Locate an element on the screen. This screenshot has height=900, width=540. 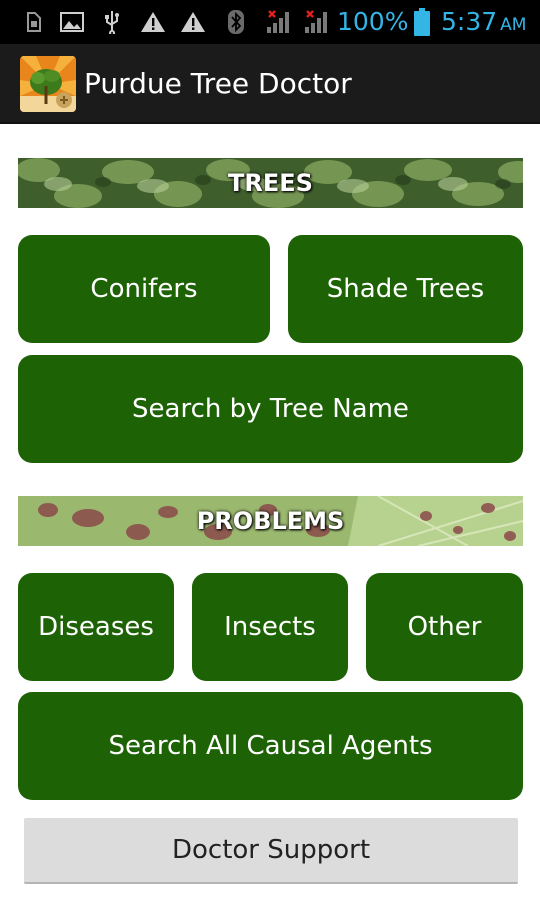
status-bar: 100% 5:37 AM is located at coordinates (270, 22).